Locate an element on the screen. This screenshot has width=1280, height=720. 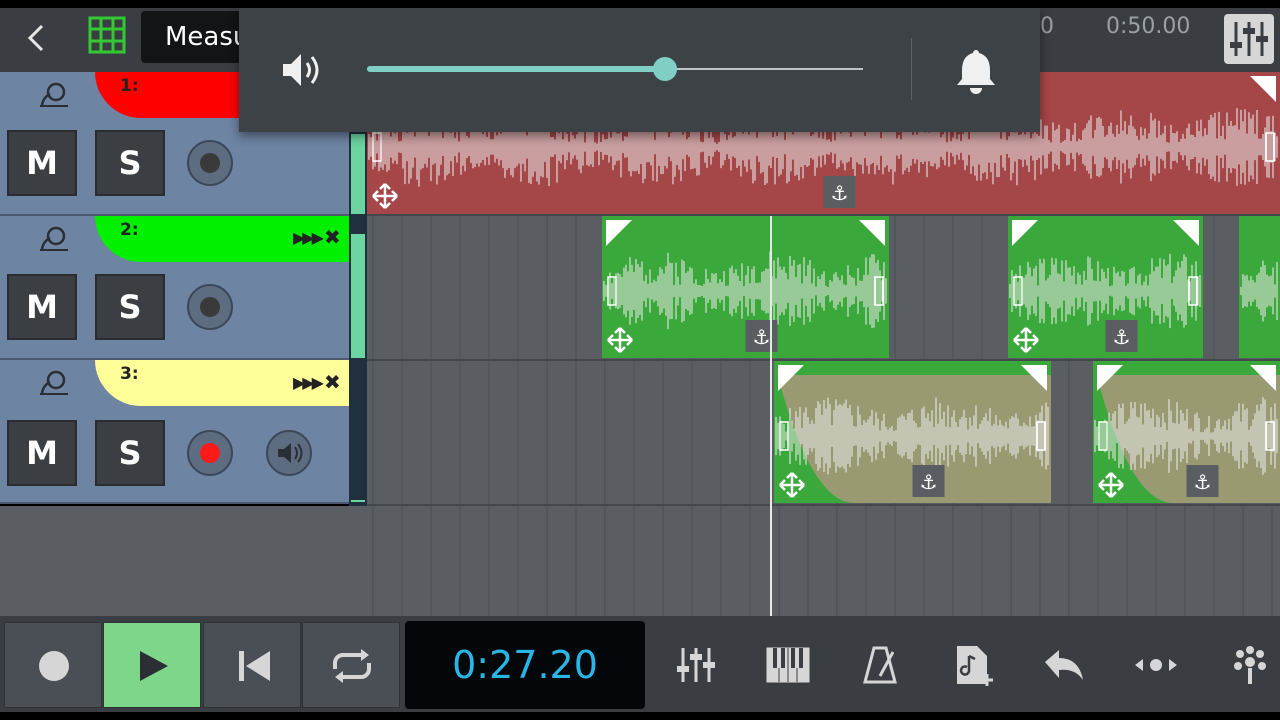
ruler-tick-label: 0:50.00 is located at coordinates (1148, 26).